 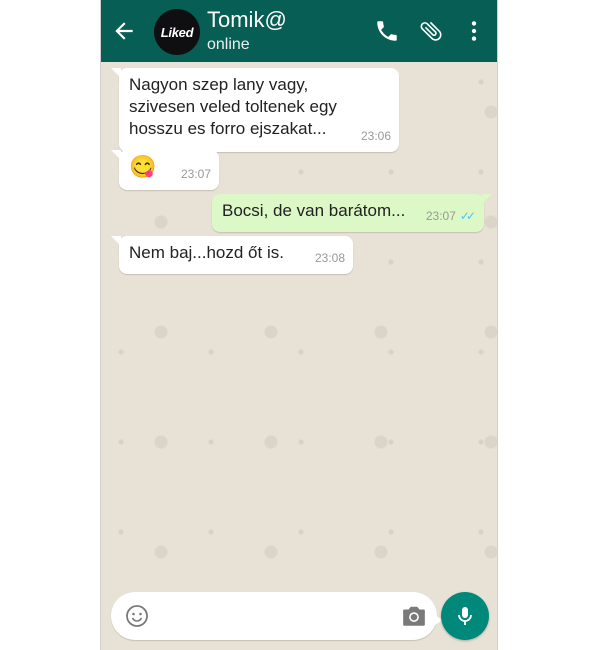 What do you see at coordinates (219, 84) in the screenshot?
I see `message-text-line: Nagyon szep lany vagy,` at bounding box center [219, 84].